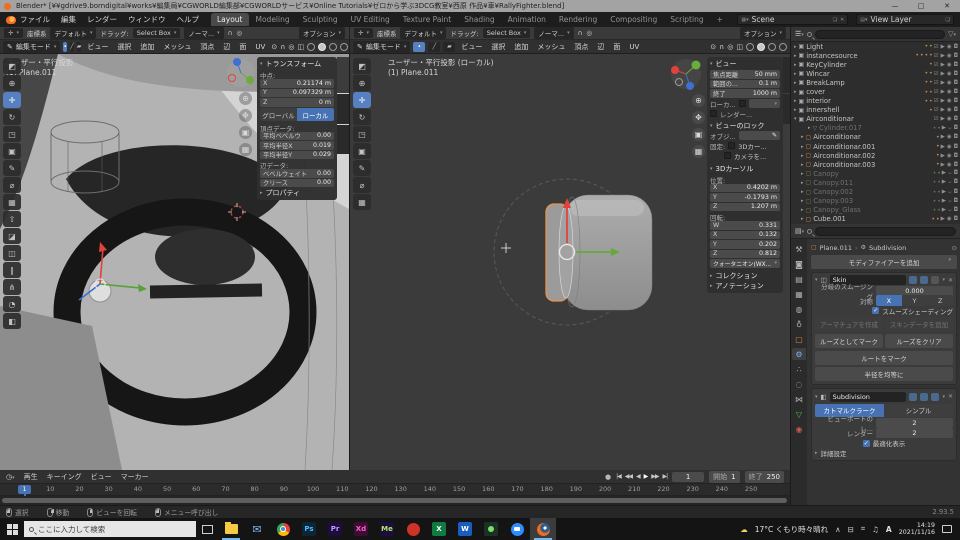 Image resolution: width=960 pixels, height=540 pixels. I want to click on tray-icon-2: ⌗, so click(863, 529).